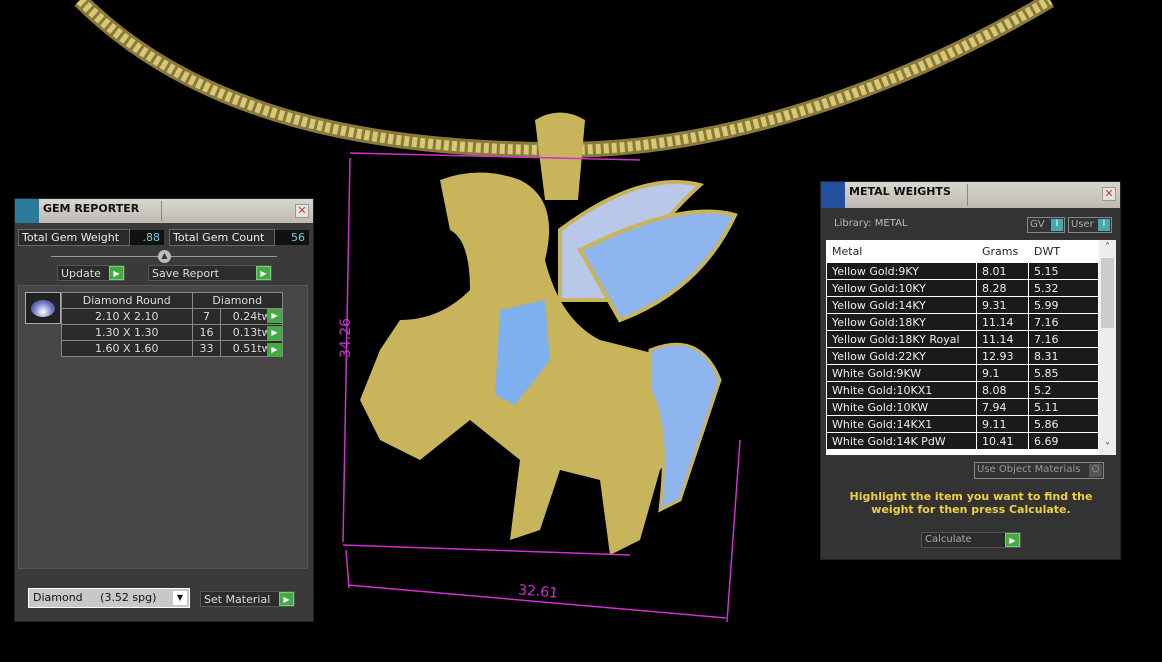  What do you see at coordinates (962, 441) in the screenshot?
I see `table-row: White Gold:14K PdW 10.41 6.69` at bounding box center [962, 441].